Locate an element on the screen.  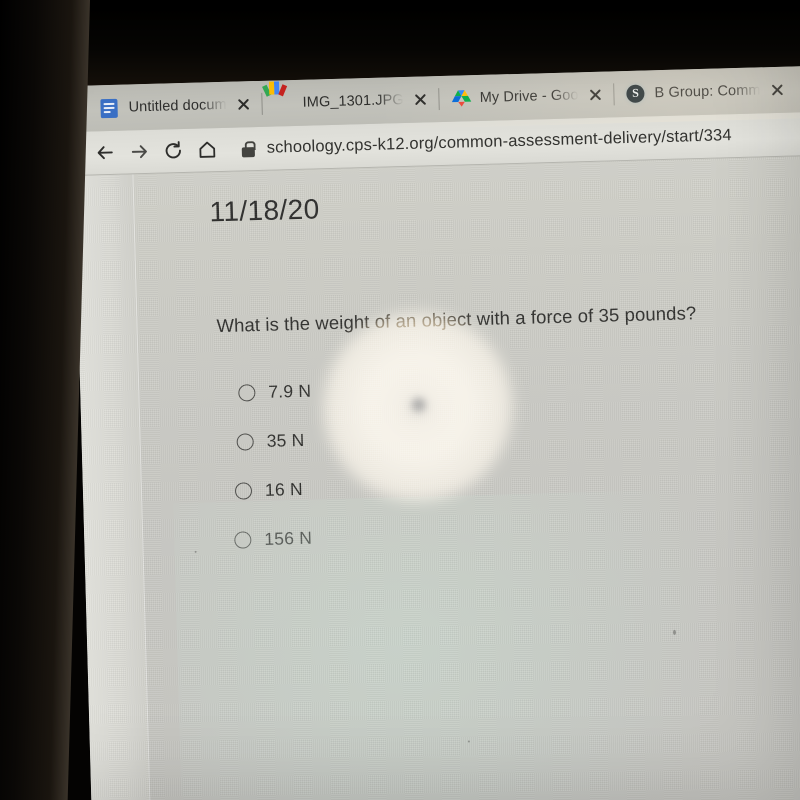
answer-option: 156 N is located at coordinates (275, 539).